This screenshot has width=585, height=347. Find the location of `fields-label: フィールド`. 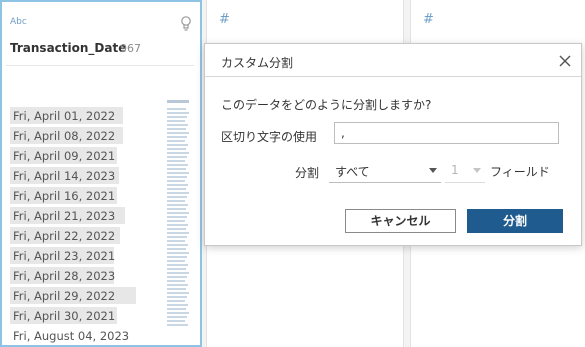

fields-label: フィールド is located at coordinates (520, 172).